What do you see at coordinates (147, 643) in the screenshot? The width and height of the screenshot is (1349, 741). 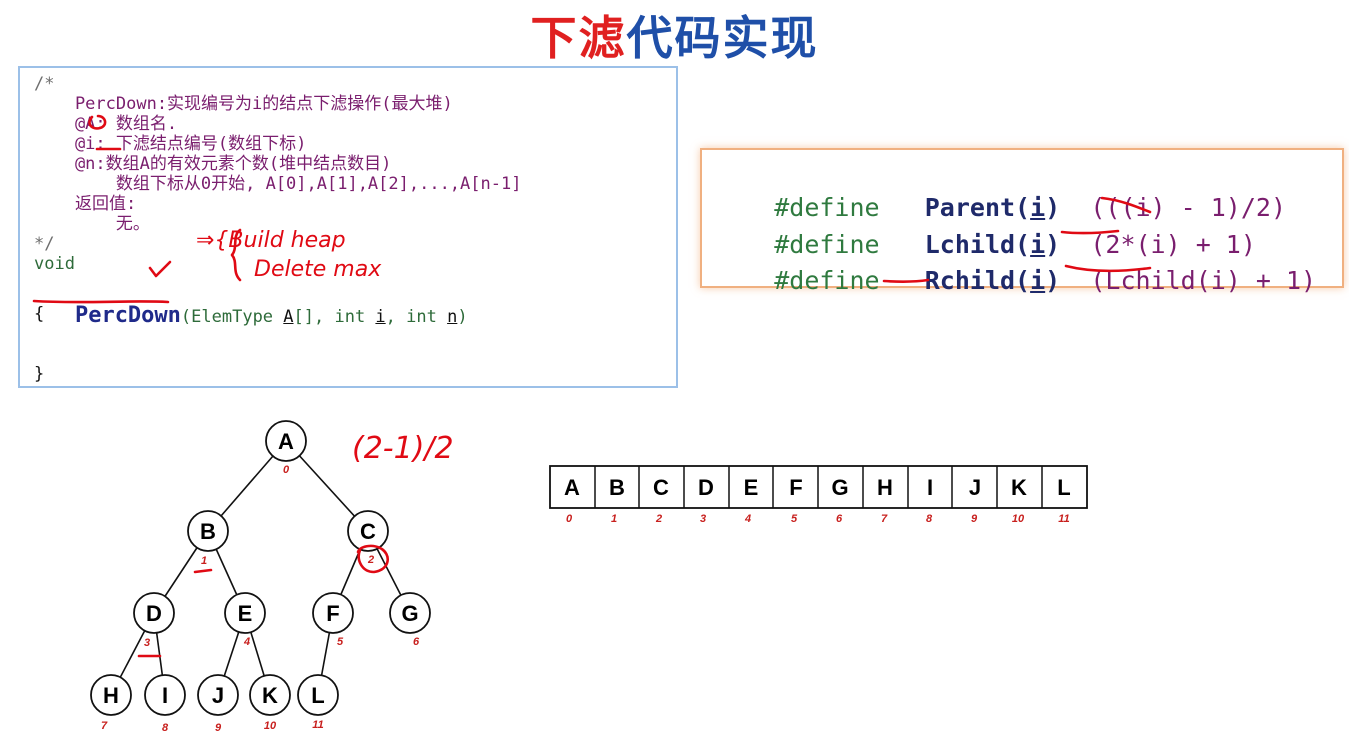 I see `node-index: 3` at bounding box center [147, 643].